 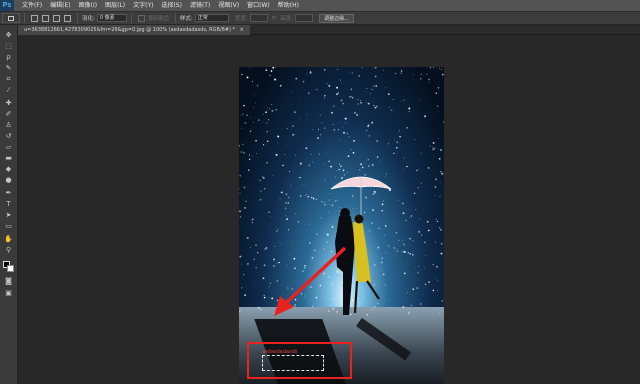 I want to click on eyedropper-tool-icon: ⁄, so click(x=8, y=90).